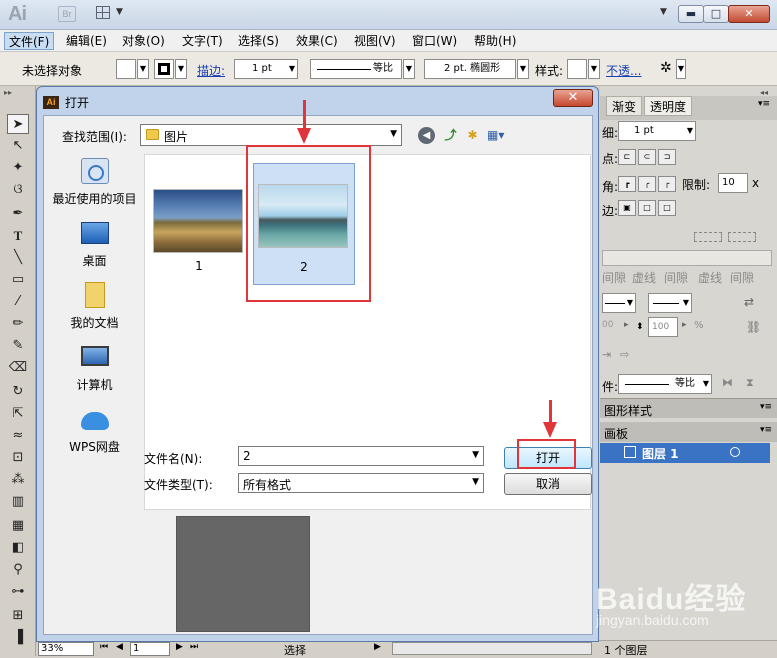 This screenshot has height=658, width=777. What do you see at coordinates (753, 327) in the screenshot?
I see `link-icon: ⛓` at bounding box center [753, 327].